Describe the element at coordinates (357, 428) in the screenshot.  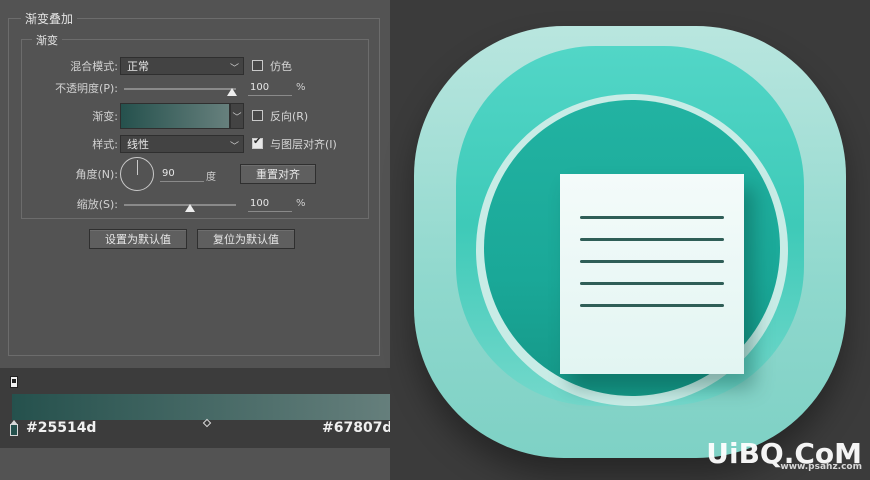
I see `end-color-hex: #67807d` at that location.